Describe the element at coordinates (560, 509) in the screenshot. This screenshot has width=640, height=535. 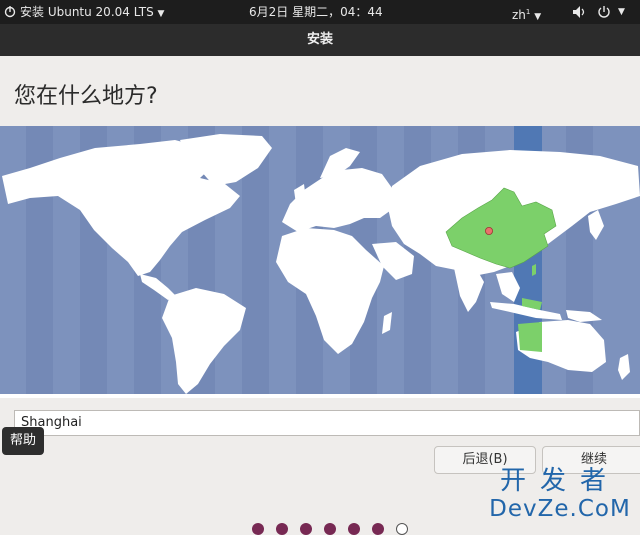
I see `watermark-line2: DevZe.CoM` at that location.